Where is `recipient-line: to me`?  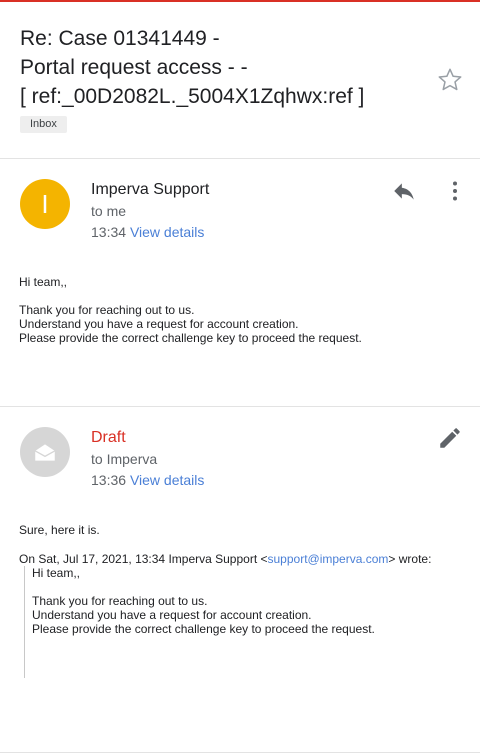
recipient-line: to me is located at coordinates (109, 211).